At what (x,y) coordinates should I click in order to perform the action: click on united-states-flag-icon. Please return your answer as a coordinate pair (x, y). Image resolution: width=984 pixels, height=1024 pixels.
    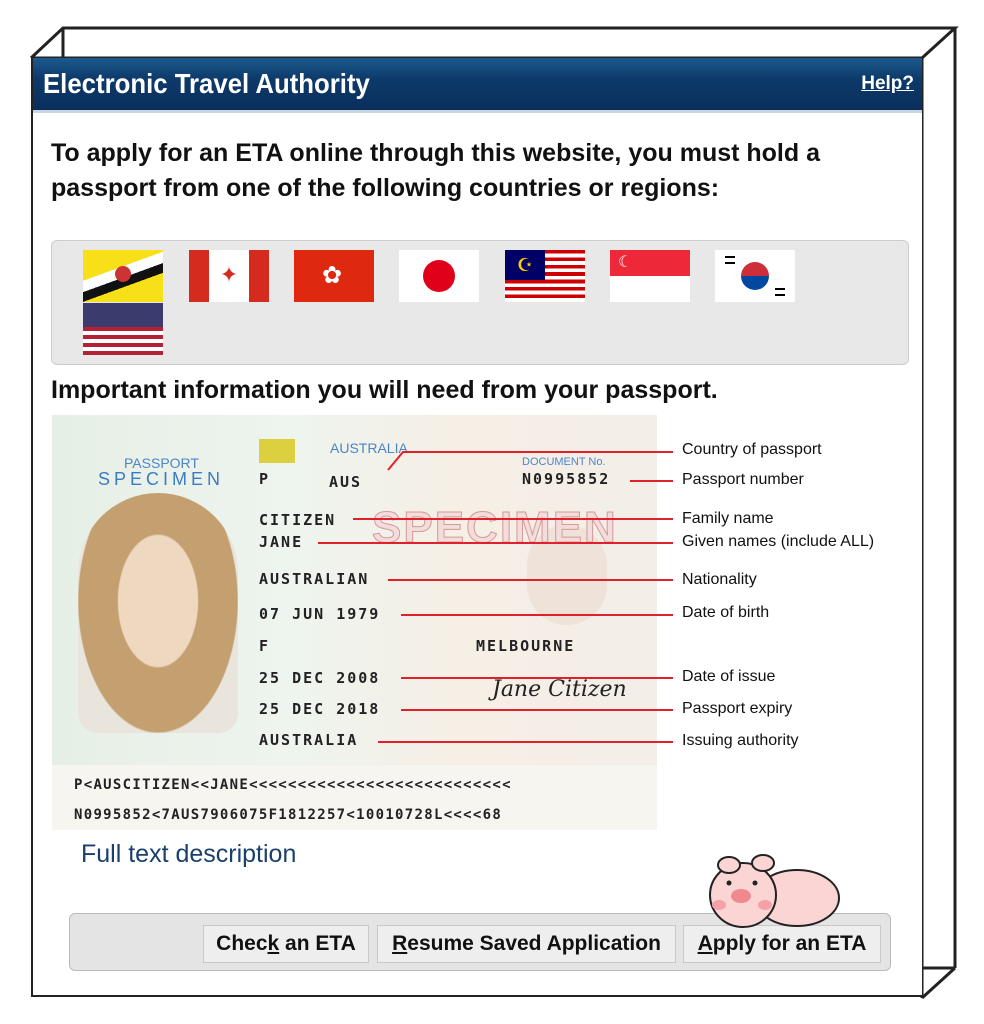
    Looking at the image, I should click on (123, 329).